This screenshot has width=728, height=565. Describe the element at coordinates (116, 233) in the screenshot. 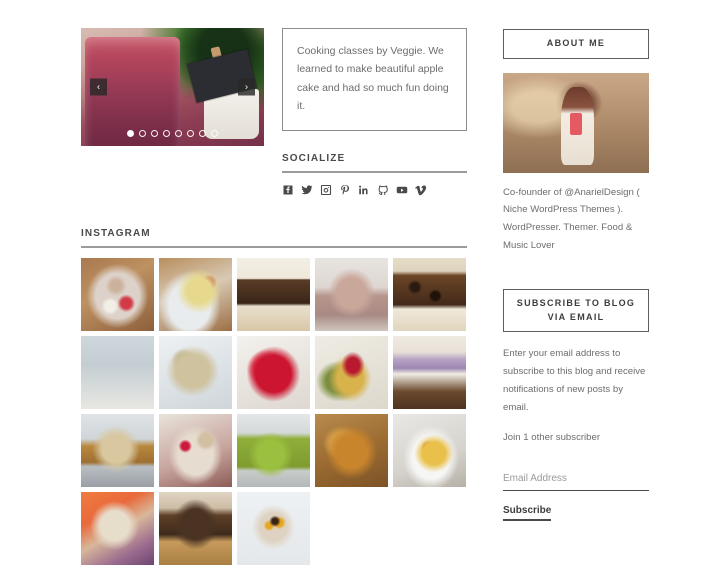

I see `instagram-title: INSTAGRAM` at that location.